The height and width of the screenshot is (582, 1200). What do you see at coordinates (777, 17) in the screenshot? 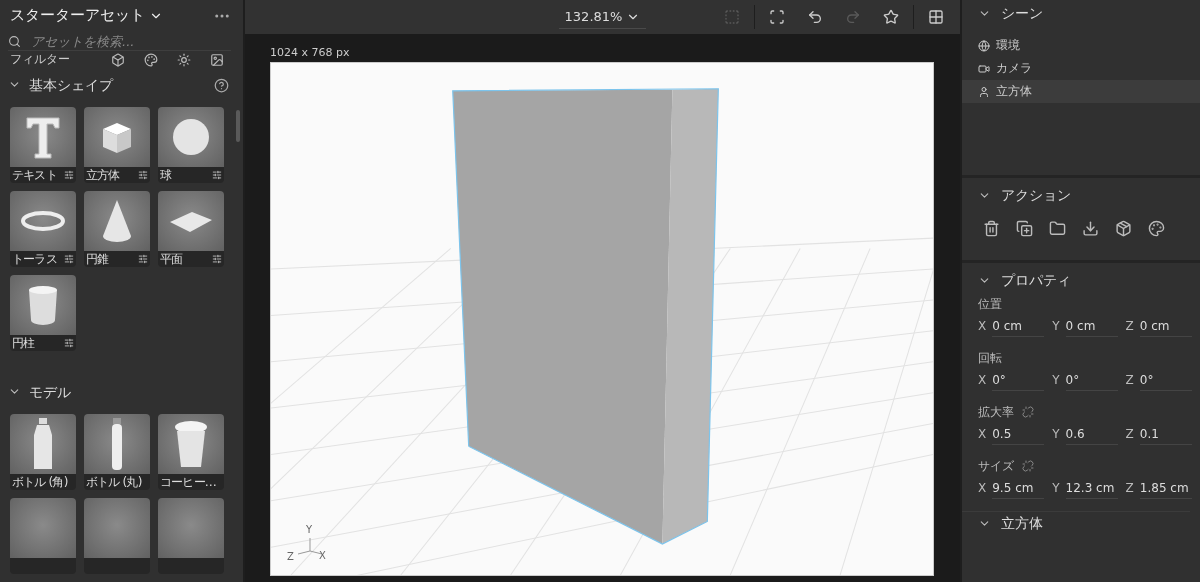
I see `camera-frame-icon` at bounding box center [777, 17].